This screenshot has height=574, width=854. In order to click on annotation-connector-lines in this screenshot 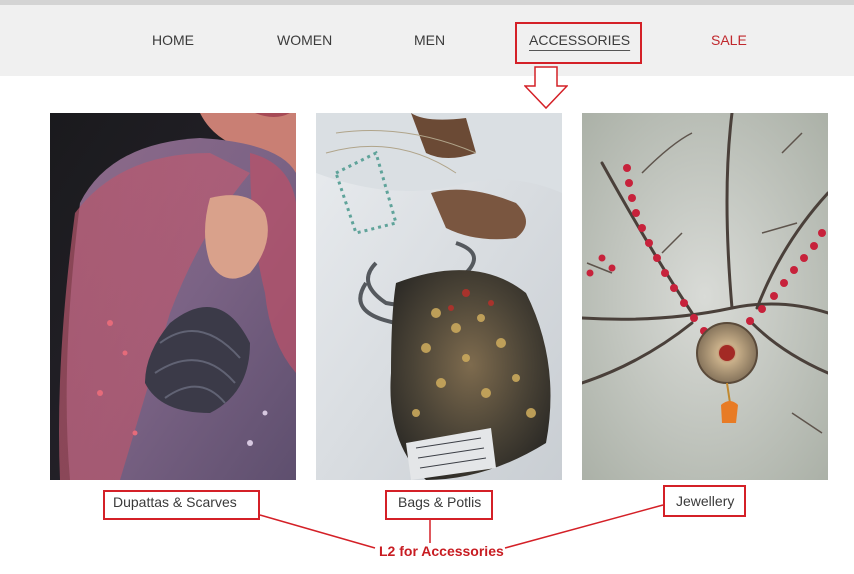, I will do `click(461, 526)`.